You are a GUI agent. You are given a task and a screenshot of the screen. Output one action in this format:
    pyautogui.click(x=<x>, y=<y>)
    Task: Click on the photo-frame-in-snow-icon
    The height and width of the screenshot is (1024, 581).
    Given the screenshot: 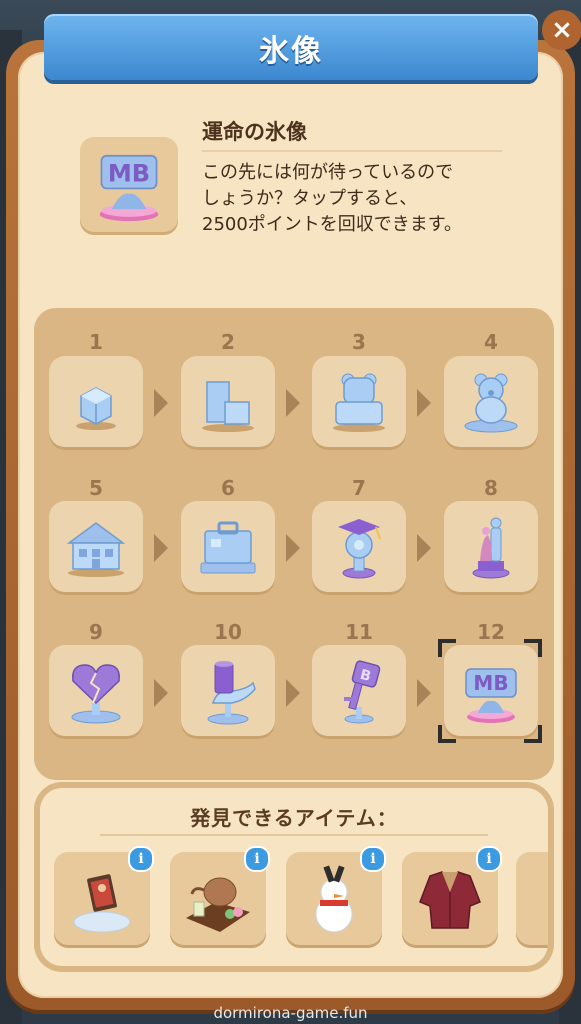 What is the action you would take?
    pyautogui.click(x=102, y=903)
    